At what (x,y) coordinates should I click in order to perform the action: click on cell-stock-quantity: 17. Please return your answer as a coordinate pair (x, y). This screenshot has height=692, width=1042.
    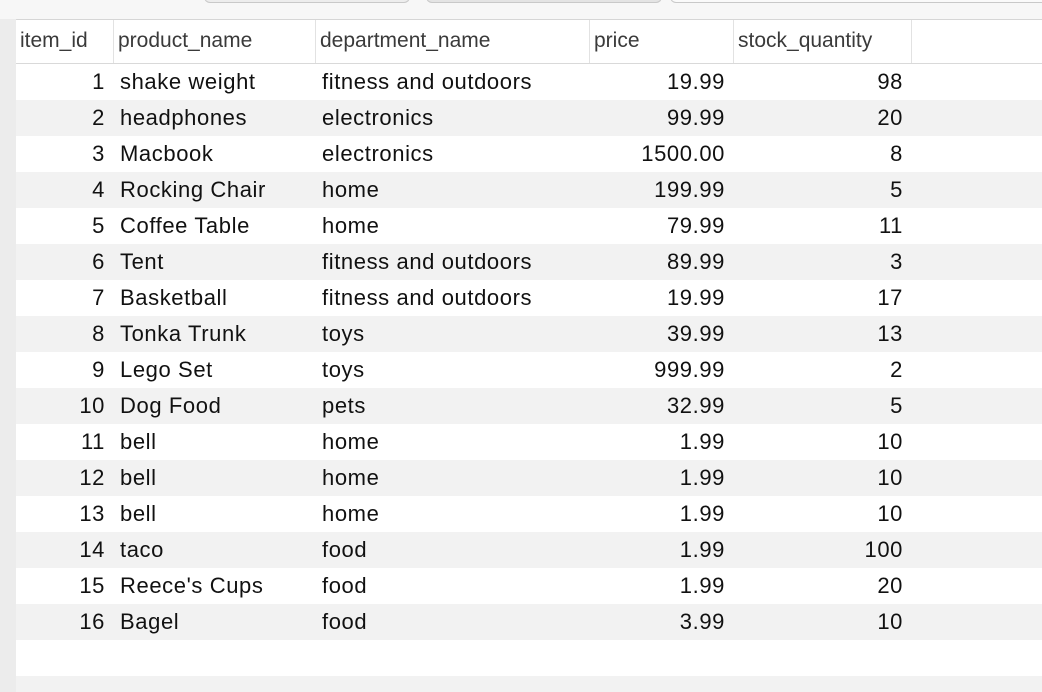
    Looking at the image, I should click on (823, 298).